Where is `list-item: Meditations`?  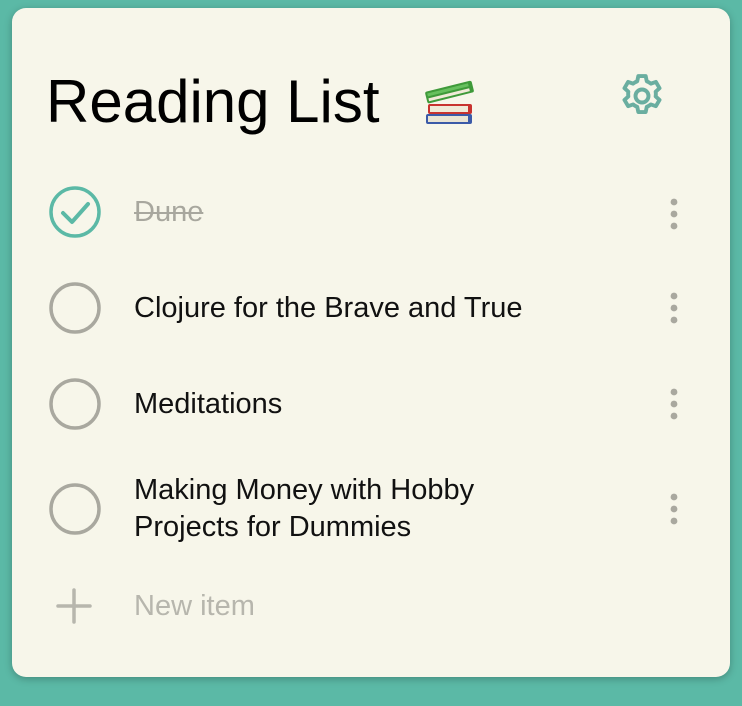 list-item: Meditations is located at coordinates (371, 408).